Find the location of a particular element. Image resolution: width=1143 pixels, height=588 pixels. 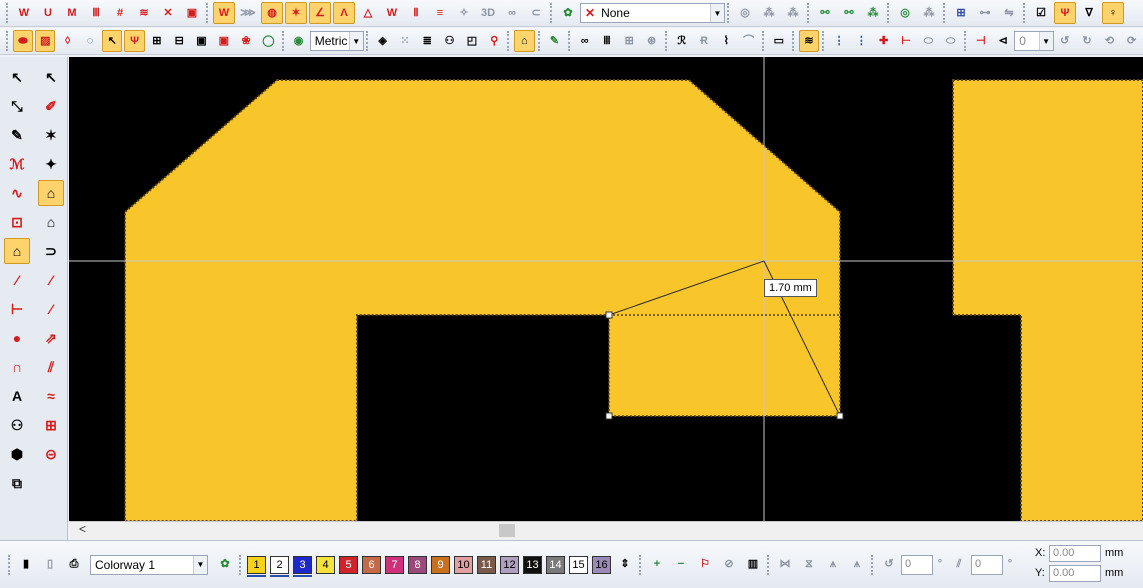

color-swatch: 1 is located at coordinates (256, 566).